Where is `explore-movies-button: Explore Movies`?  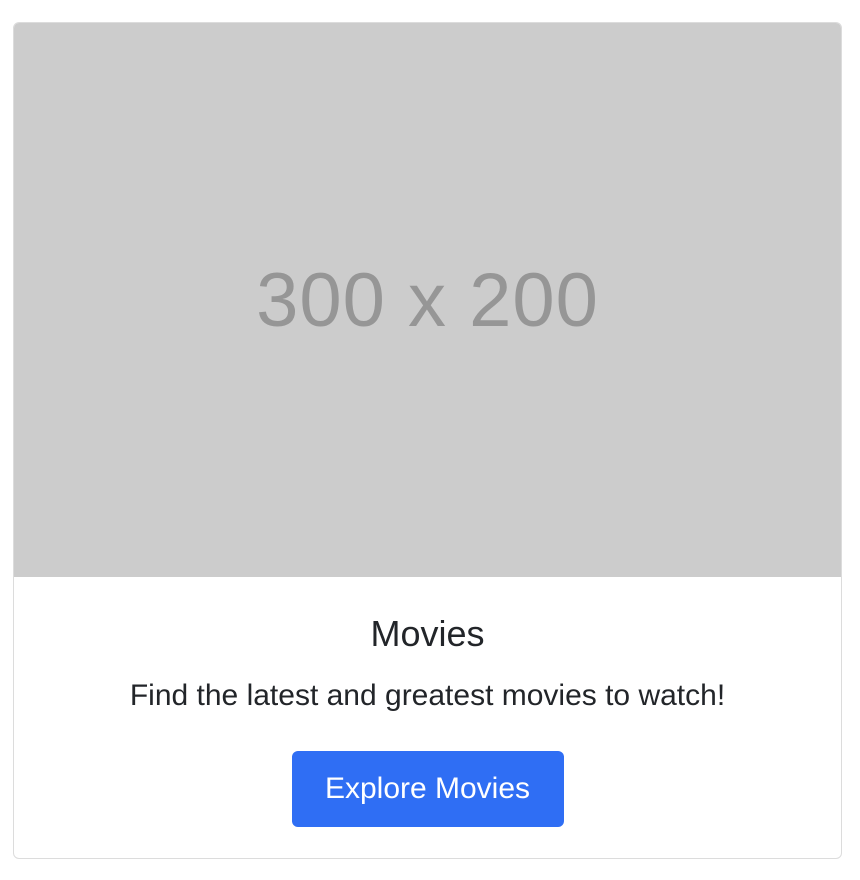
explore-movies-button: Explore Movies is located at coordinates (427, 789).